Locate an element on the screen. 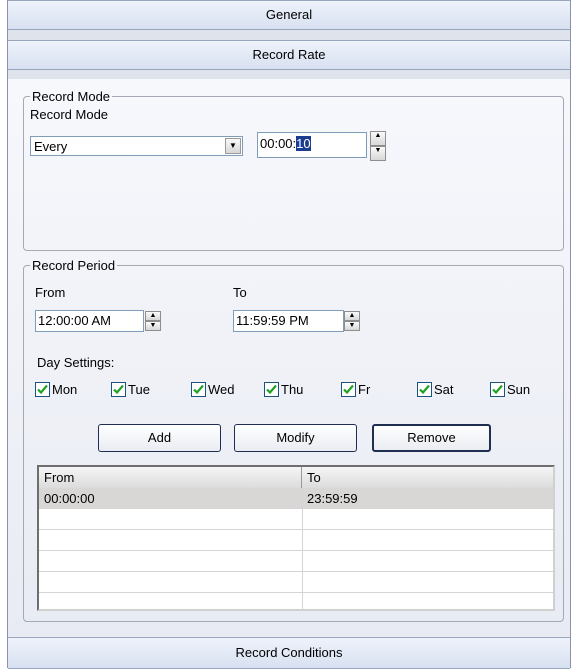 The image size is (573, 669). from-time-input: 12:00:00 AM is located at coordinates (89, 321).